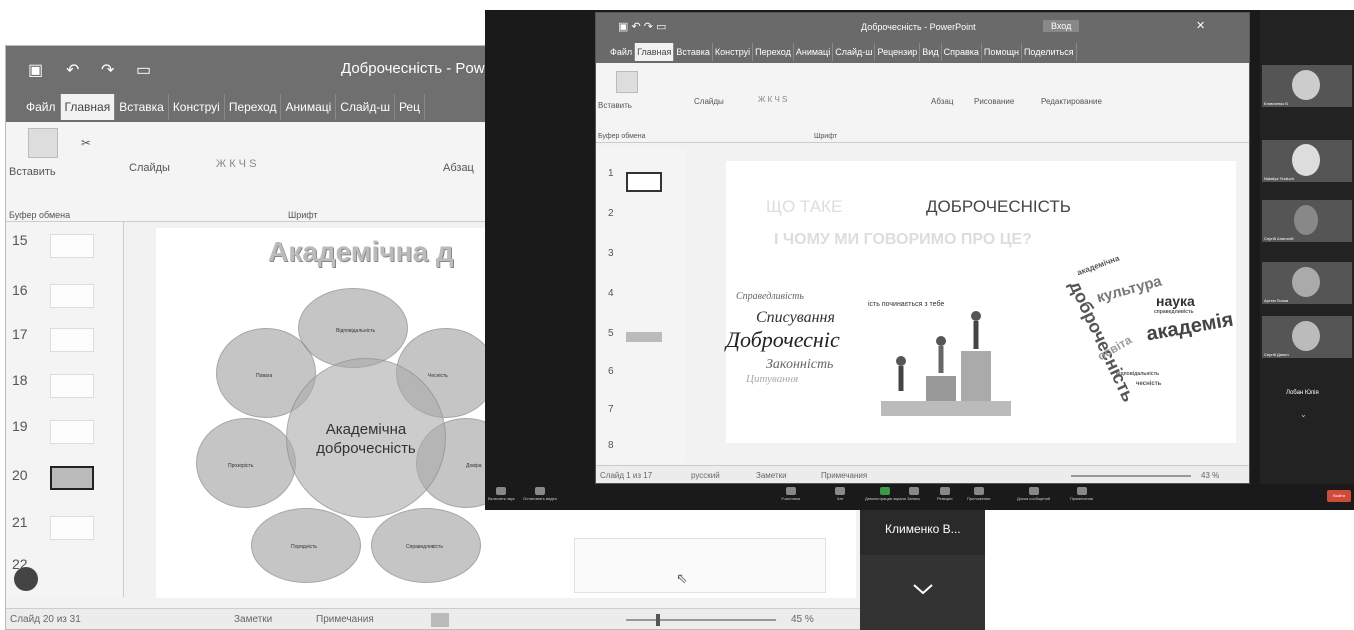 The image size is (1354, 630). Describe the element at coordinates (413, 68) in the screenshot. I see `document-title: Доброчесність - Pow` at that location.